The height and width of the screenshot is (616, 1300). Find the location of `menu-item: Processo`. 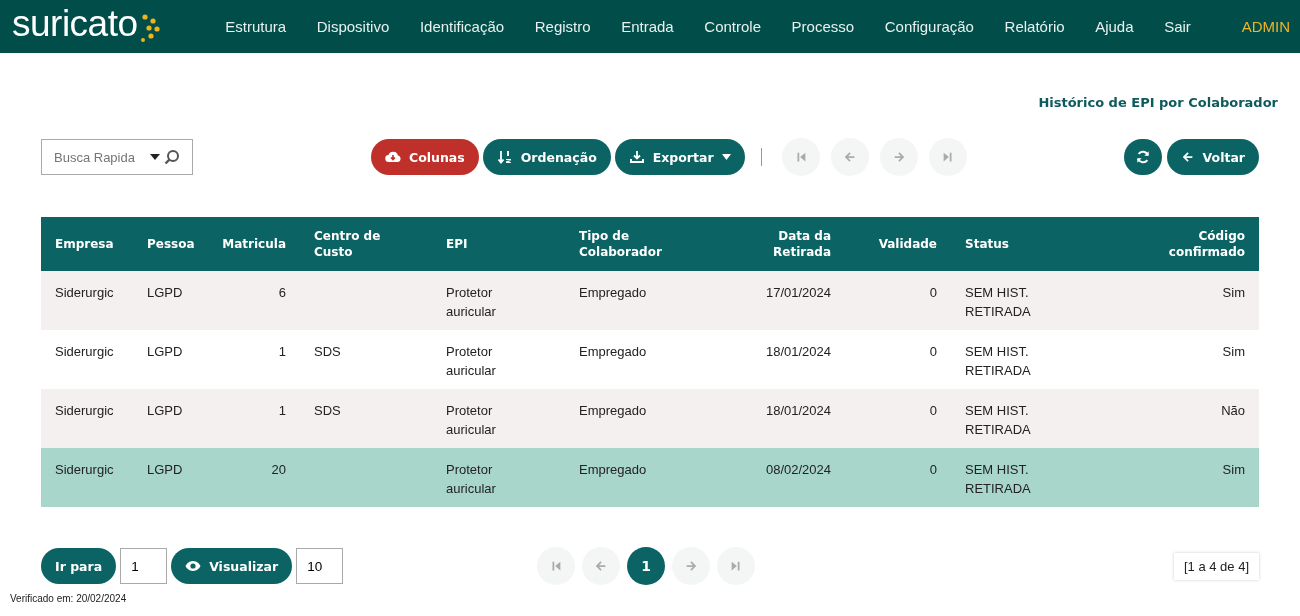

menu-item: Processo is located at coordinates (823, 26).